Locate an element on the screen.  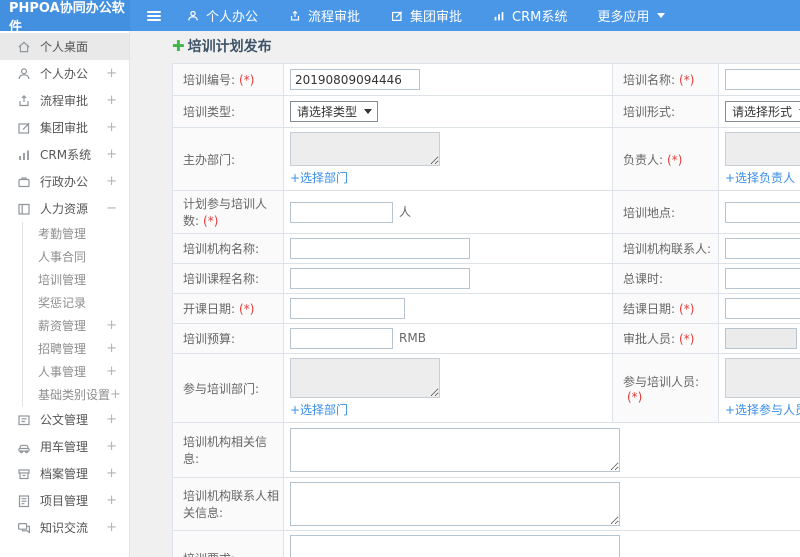
org-contact-label: 培训机构联系人: is located at coordinates (667, 249).